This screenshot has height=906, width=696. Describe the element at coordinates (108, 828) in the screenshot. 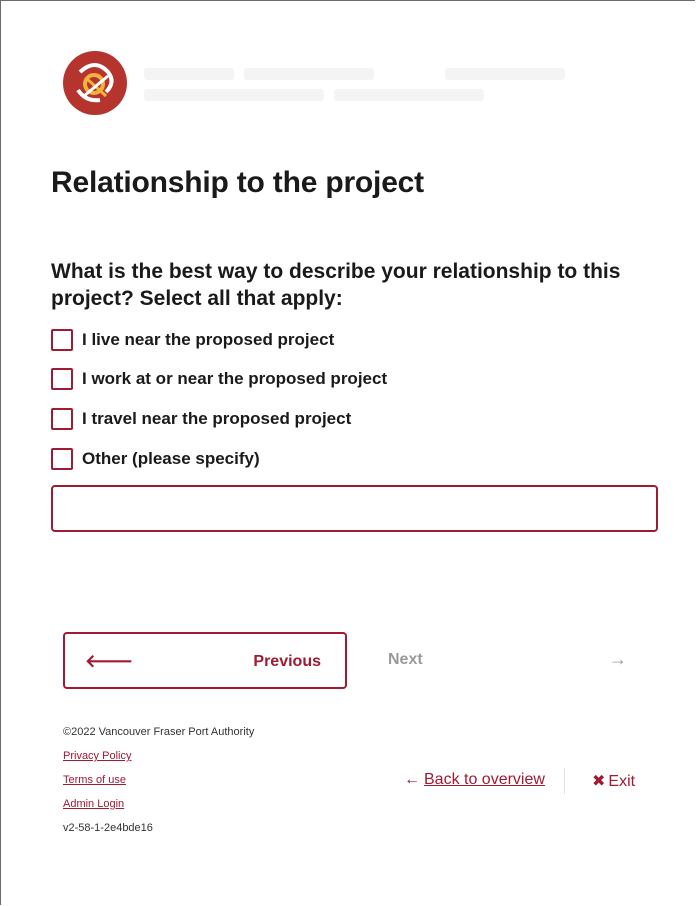

I see `version-text: v2-58-1-2e4bde16` at that location.